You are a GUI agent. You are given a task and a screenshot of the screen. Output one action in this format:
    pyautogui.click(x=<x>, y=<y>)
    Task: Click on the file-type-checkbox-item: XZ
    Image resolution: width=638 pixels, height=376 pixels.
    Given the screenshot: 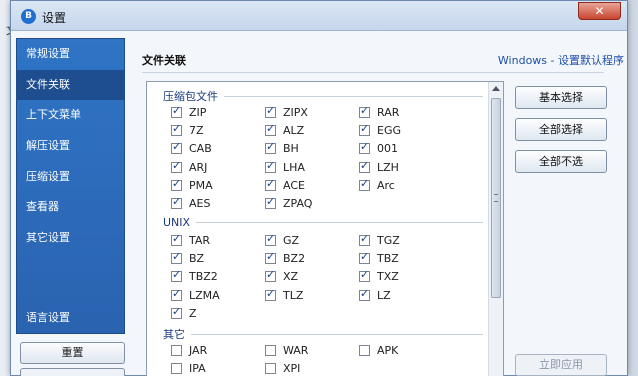 What is the action you would take?
    pyautogui.click(x=281, y=275)
    